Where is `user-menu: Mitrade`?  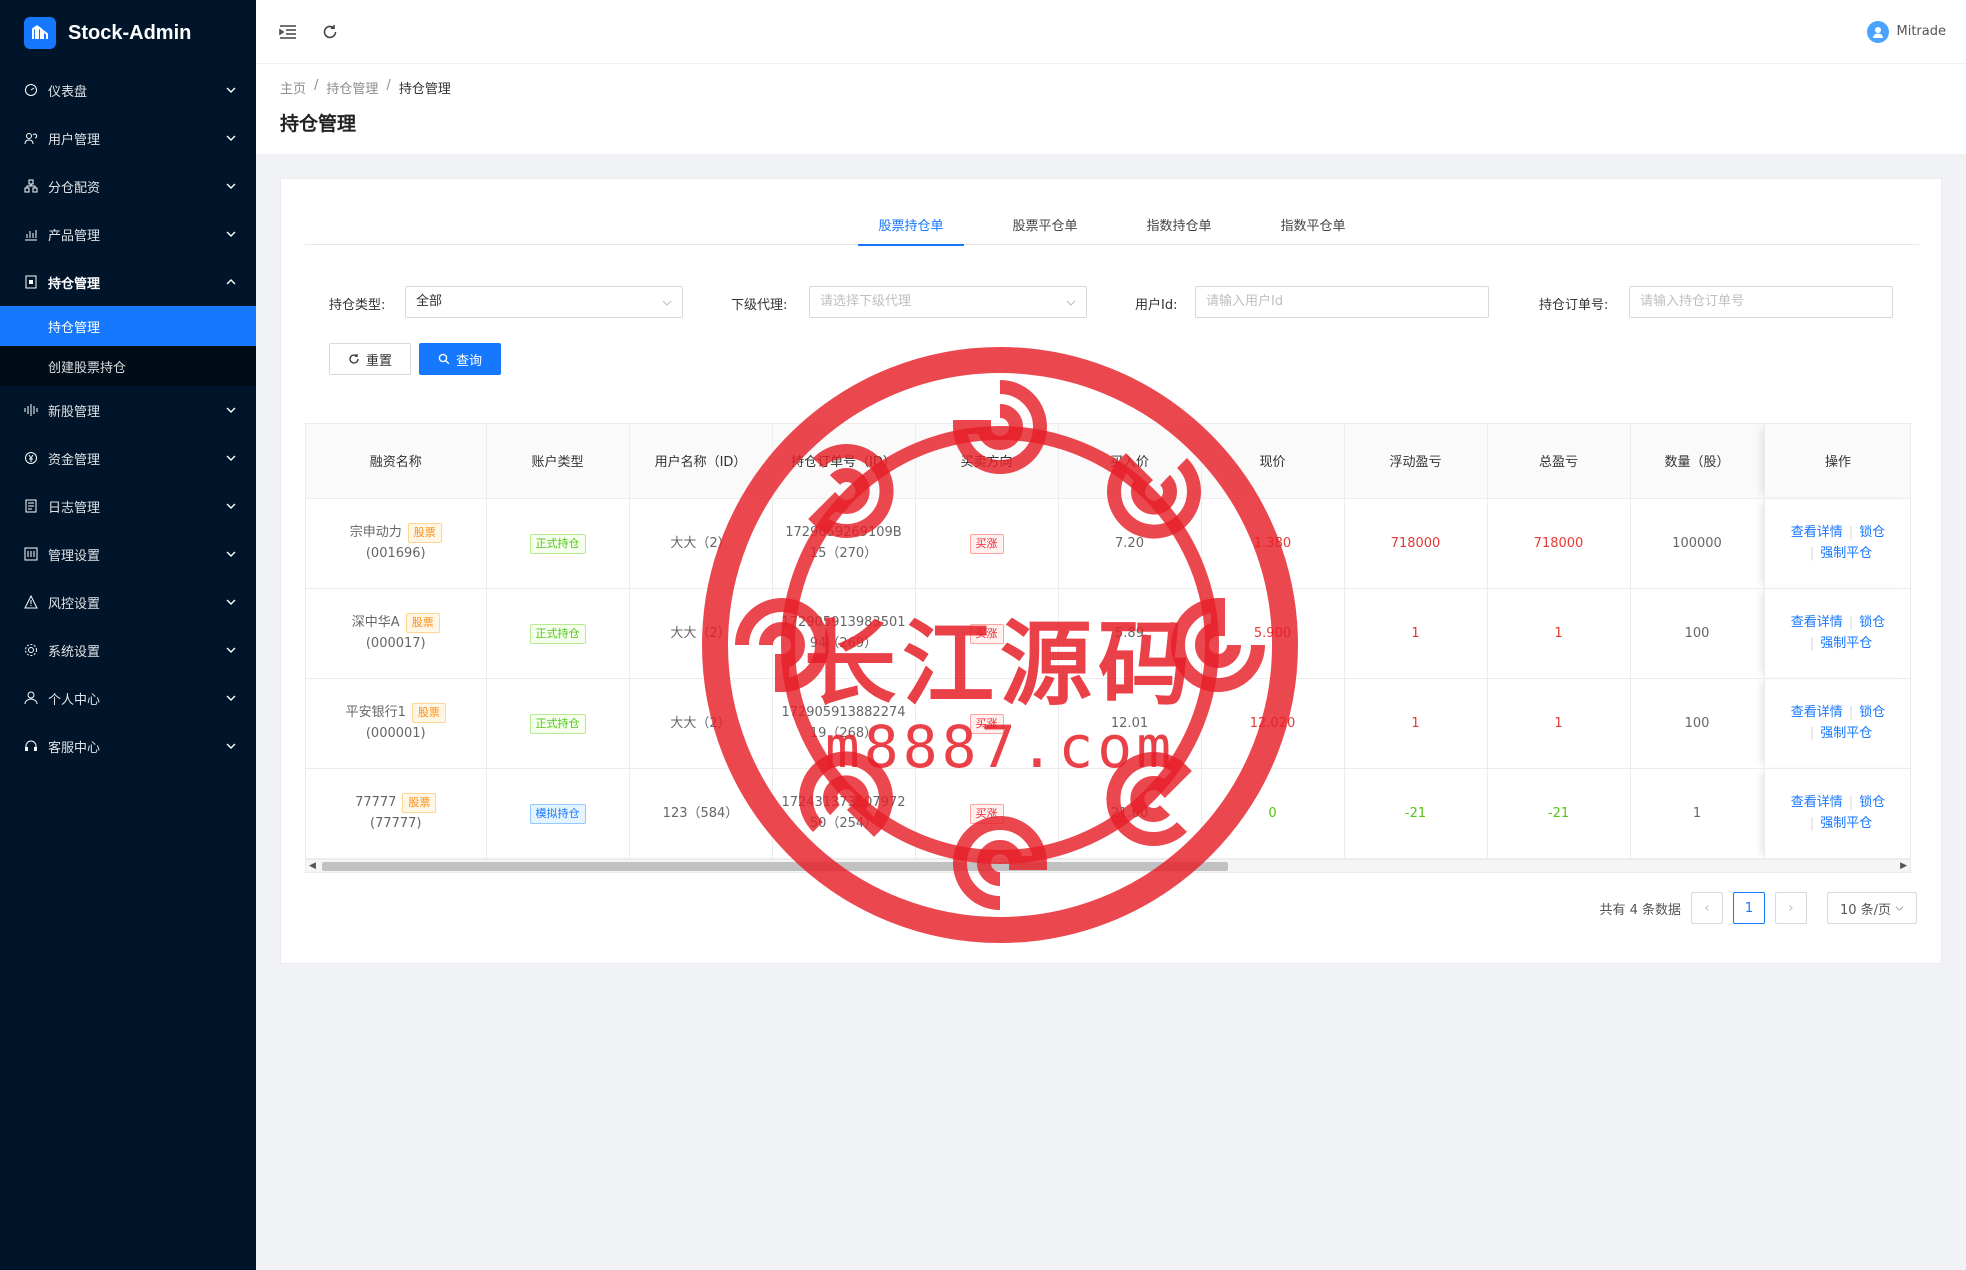 user-menu: Mitrade is located at coordinates (1906, 31).